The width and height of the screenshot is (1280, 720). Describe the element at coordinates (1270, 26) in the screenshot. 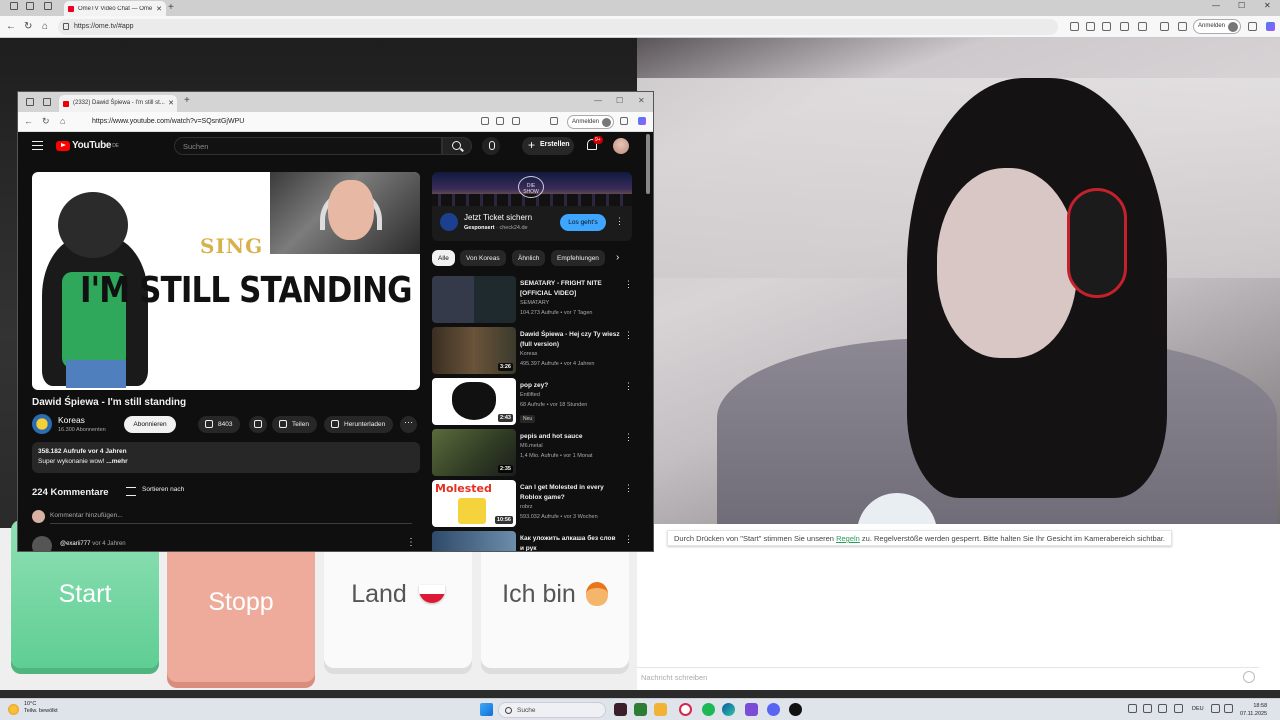

I see `copilot-icon` at that location.